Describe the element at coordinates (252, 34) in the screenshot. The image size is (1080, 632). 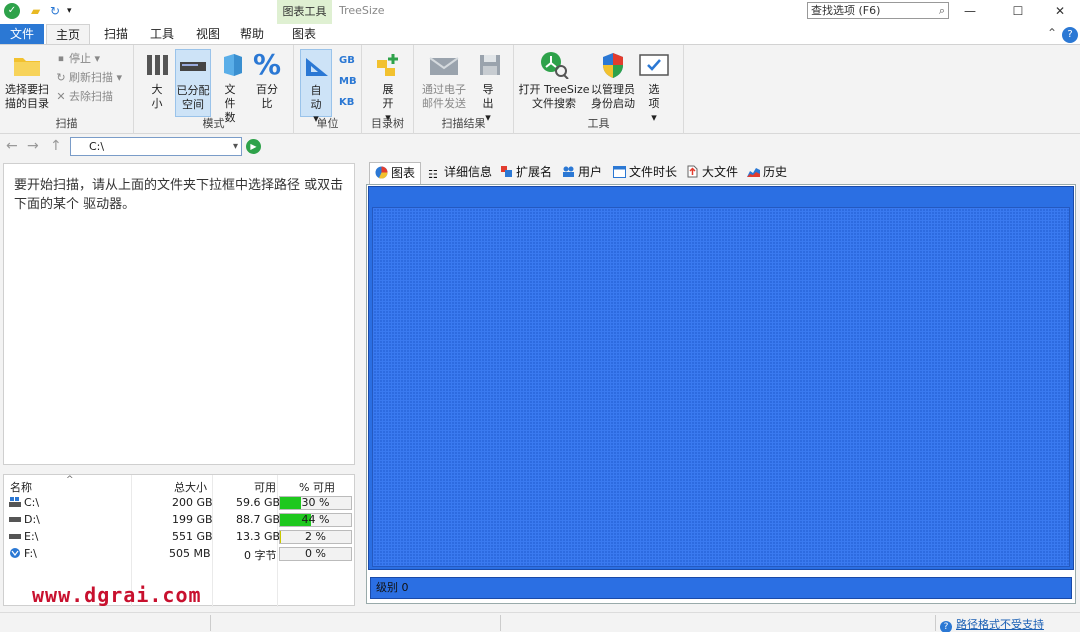
I see `tab-help: 帮助` at that location.